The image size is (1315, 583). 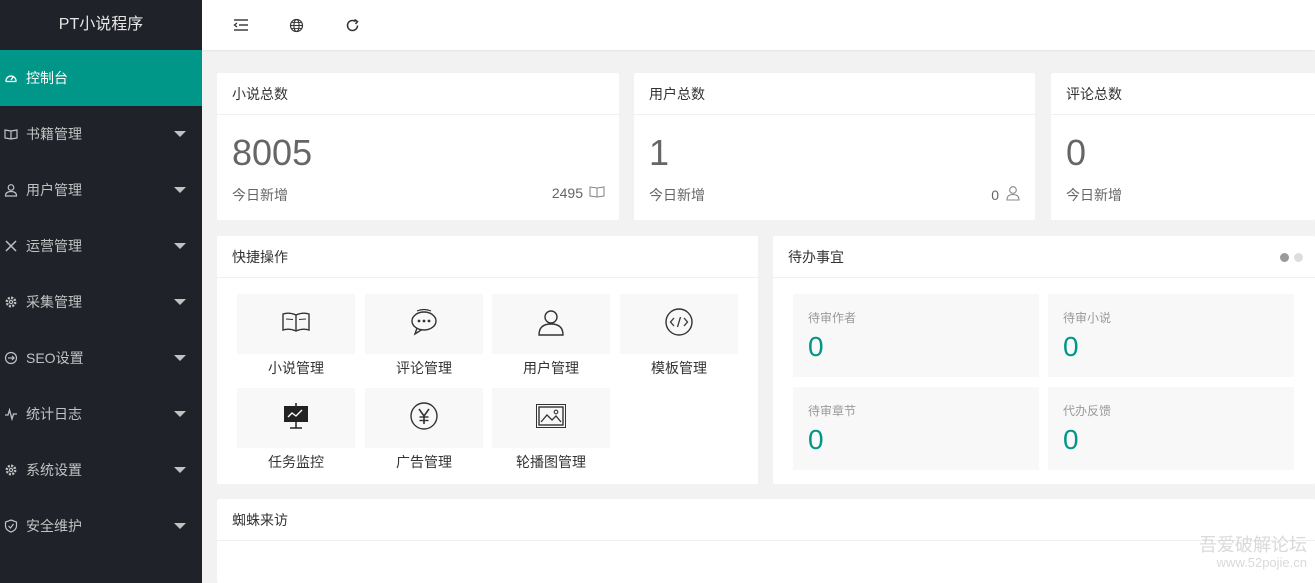 What do you see at coordinates (424, 368) in the screenshot?
I see `quick-action-label: 评论管理` at bounding box center [424, 368].